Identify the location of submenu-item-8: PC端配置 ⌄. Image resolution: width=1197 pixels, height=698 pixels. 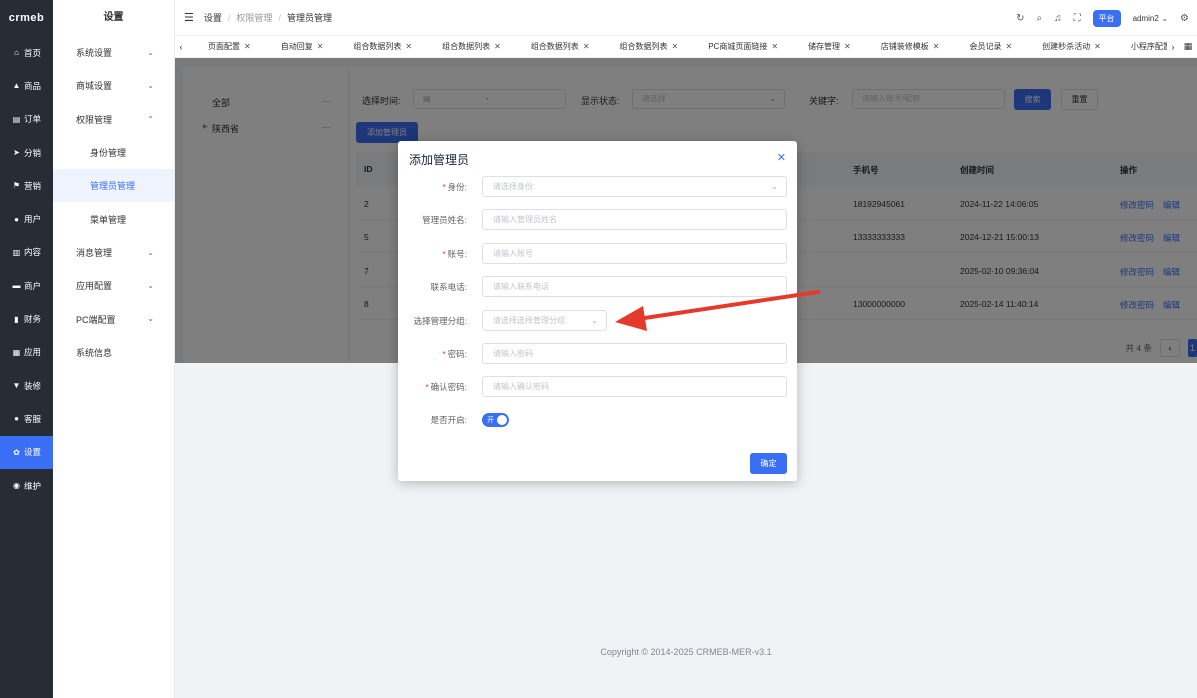
(113, 318).